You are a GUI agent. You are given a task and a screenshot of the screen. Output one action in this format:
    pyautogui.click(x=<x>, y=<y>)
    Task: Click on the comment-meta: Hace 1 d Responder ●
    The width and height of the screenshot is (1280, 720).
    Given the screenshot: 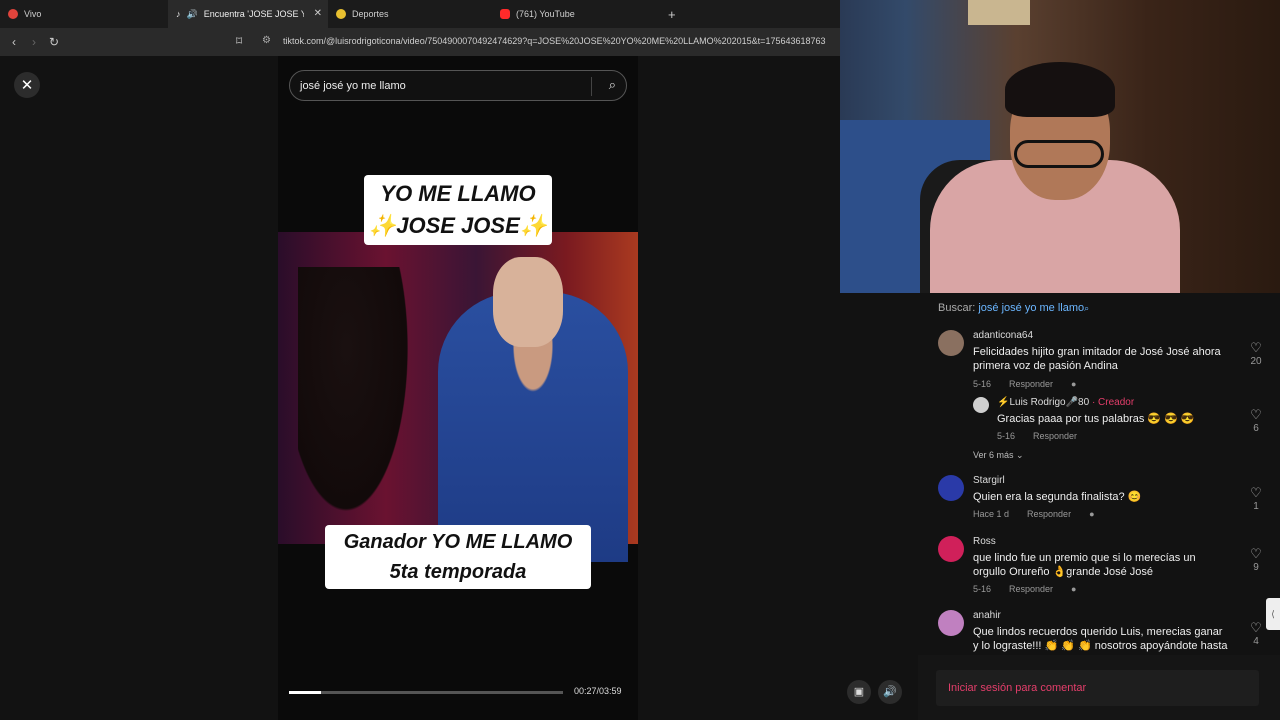 What is the action you would take?
    pyautogui.click(x=1043, y=514)
    